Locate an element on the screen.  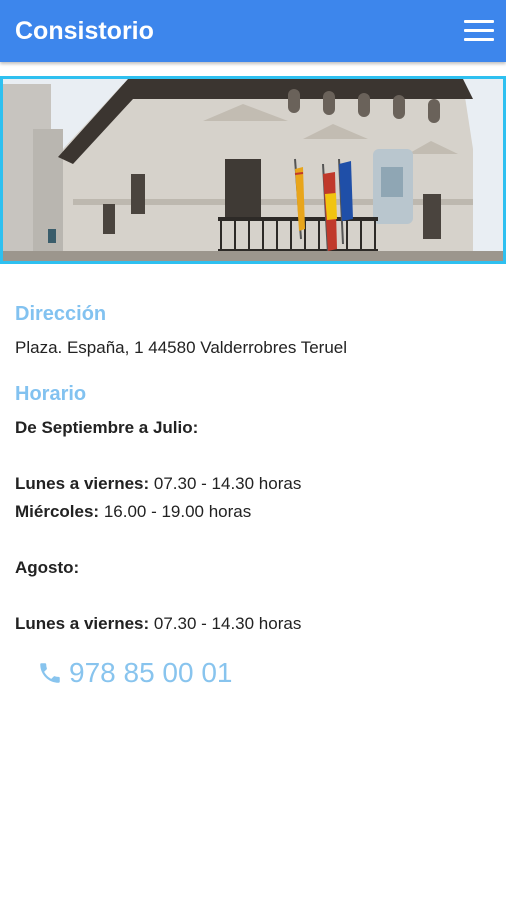
schedule-period-2-weekdays: Lunes a viernes: 07.30 - 14.30 horas is located at coordinates (158, 623).